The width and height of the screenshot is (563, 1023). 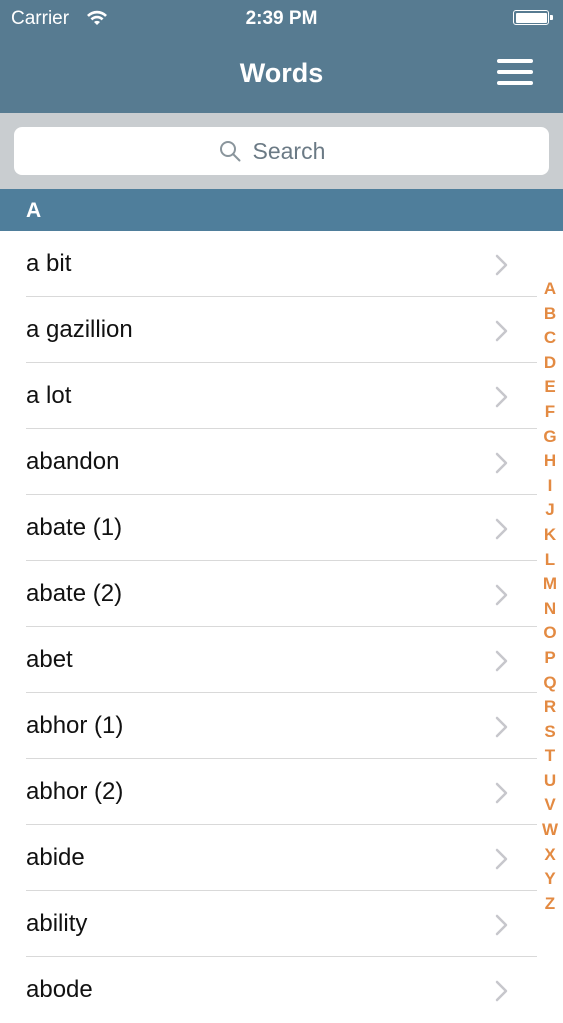 I want to click on index-letter: X, so click(x=550, y=855).